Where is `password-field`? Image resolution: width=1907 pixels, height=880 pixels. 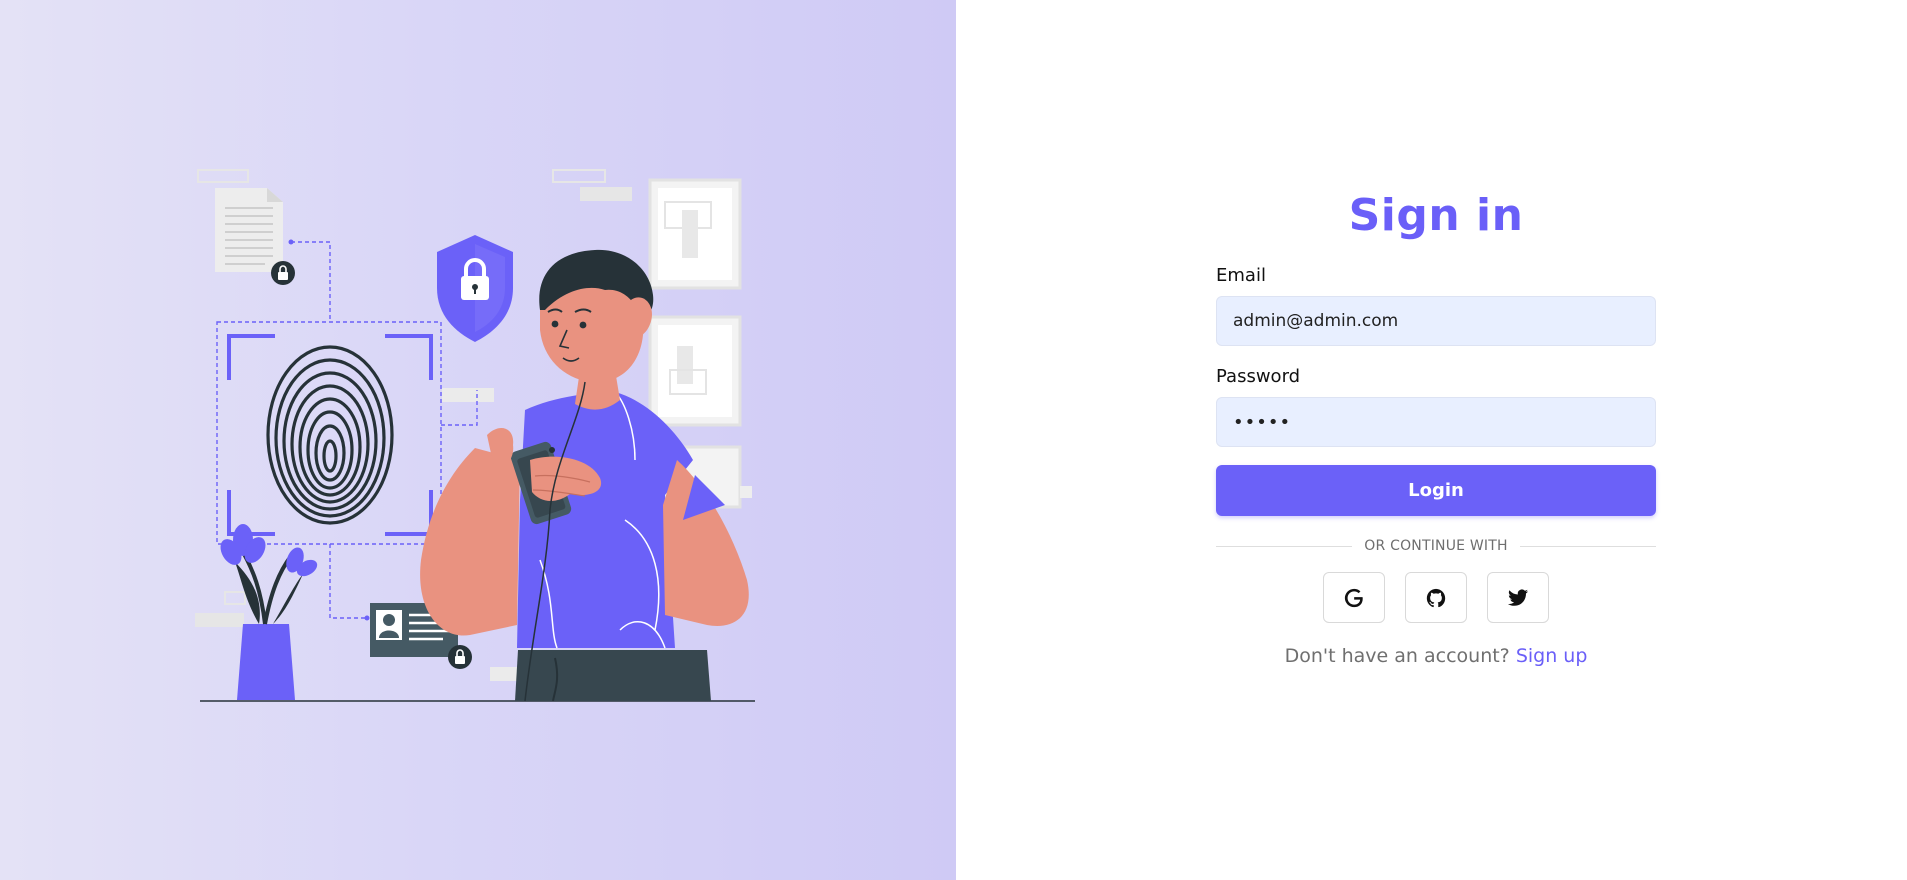
password-field is located at coordinates (1436, 422).